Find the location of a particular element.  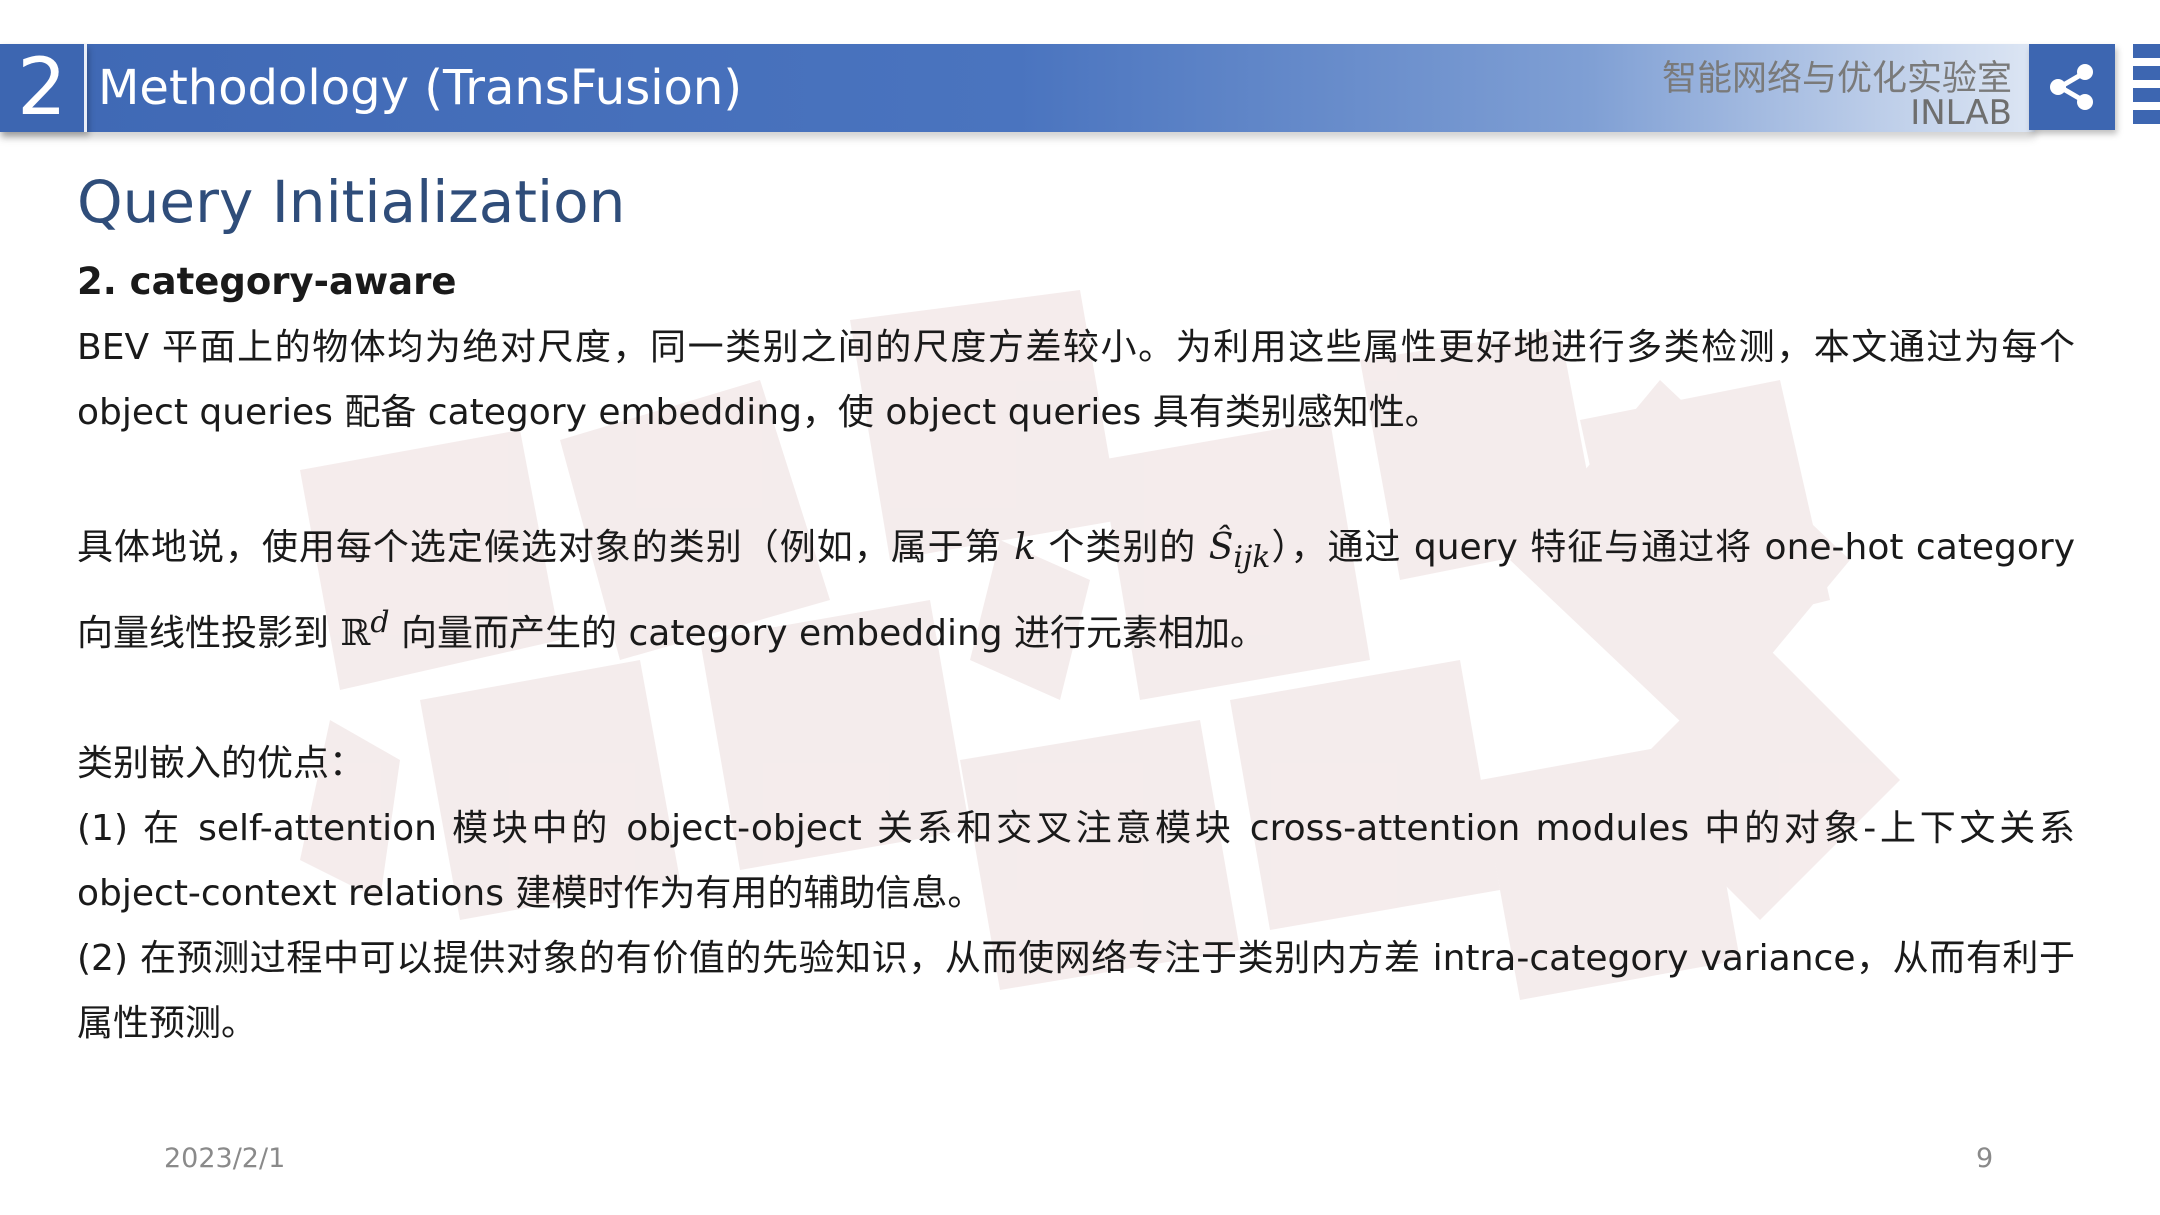

math-real-space: ℝ is located at coordinates (355, 634).